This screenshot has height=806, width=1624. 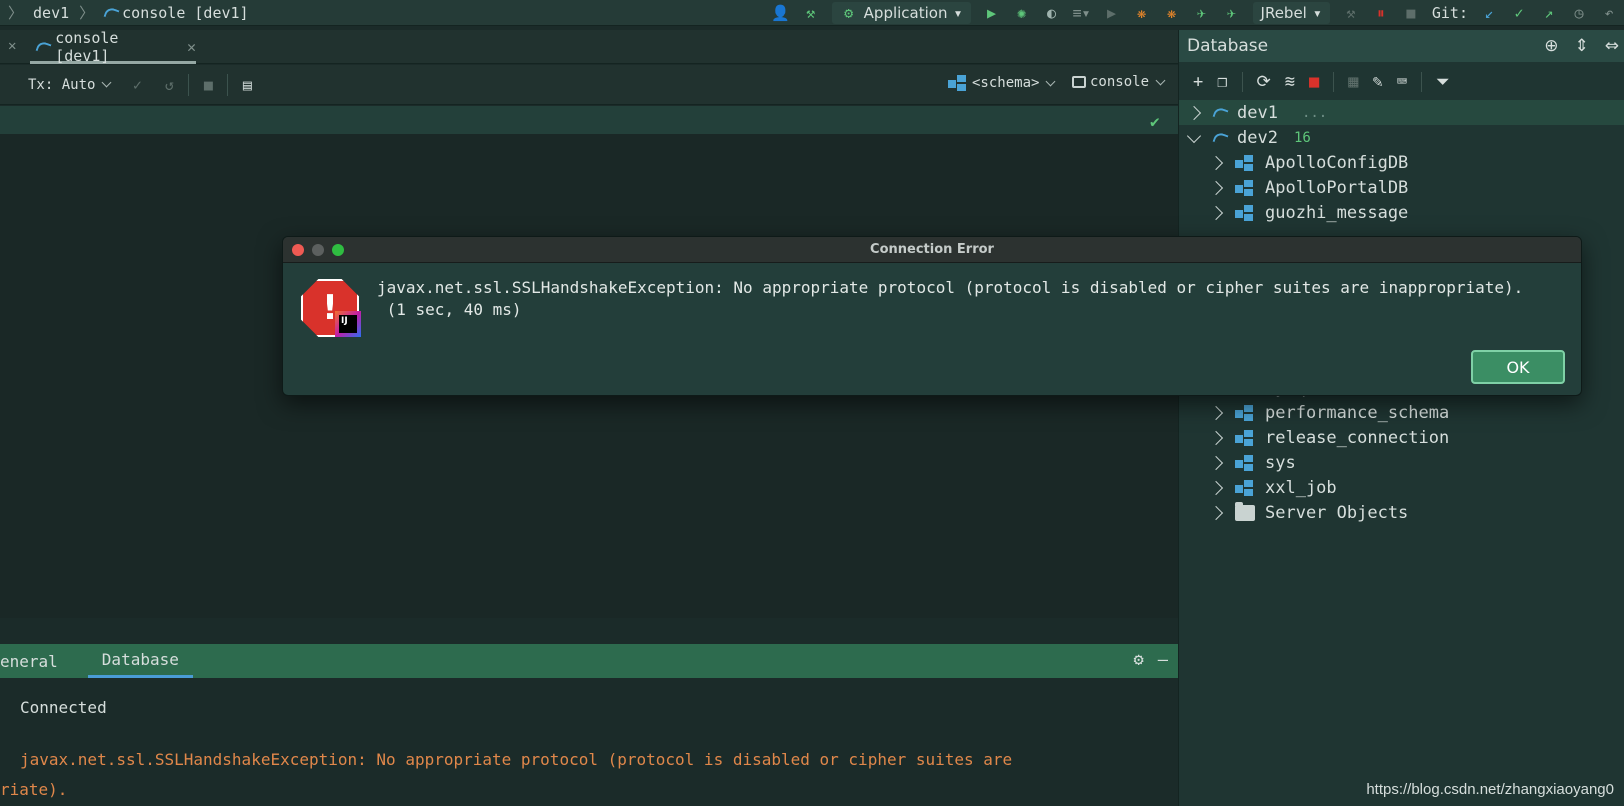 What do you see at coordinates (1401, 162) in the screenshot?
I see `tree-item-schema: ApolloConfigDB` at bounding box center [1401, 162].